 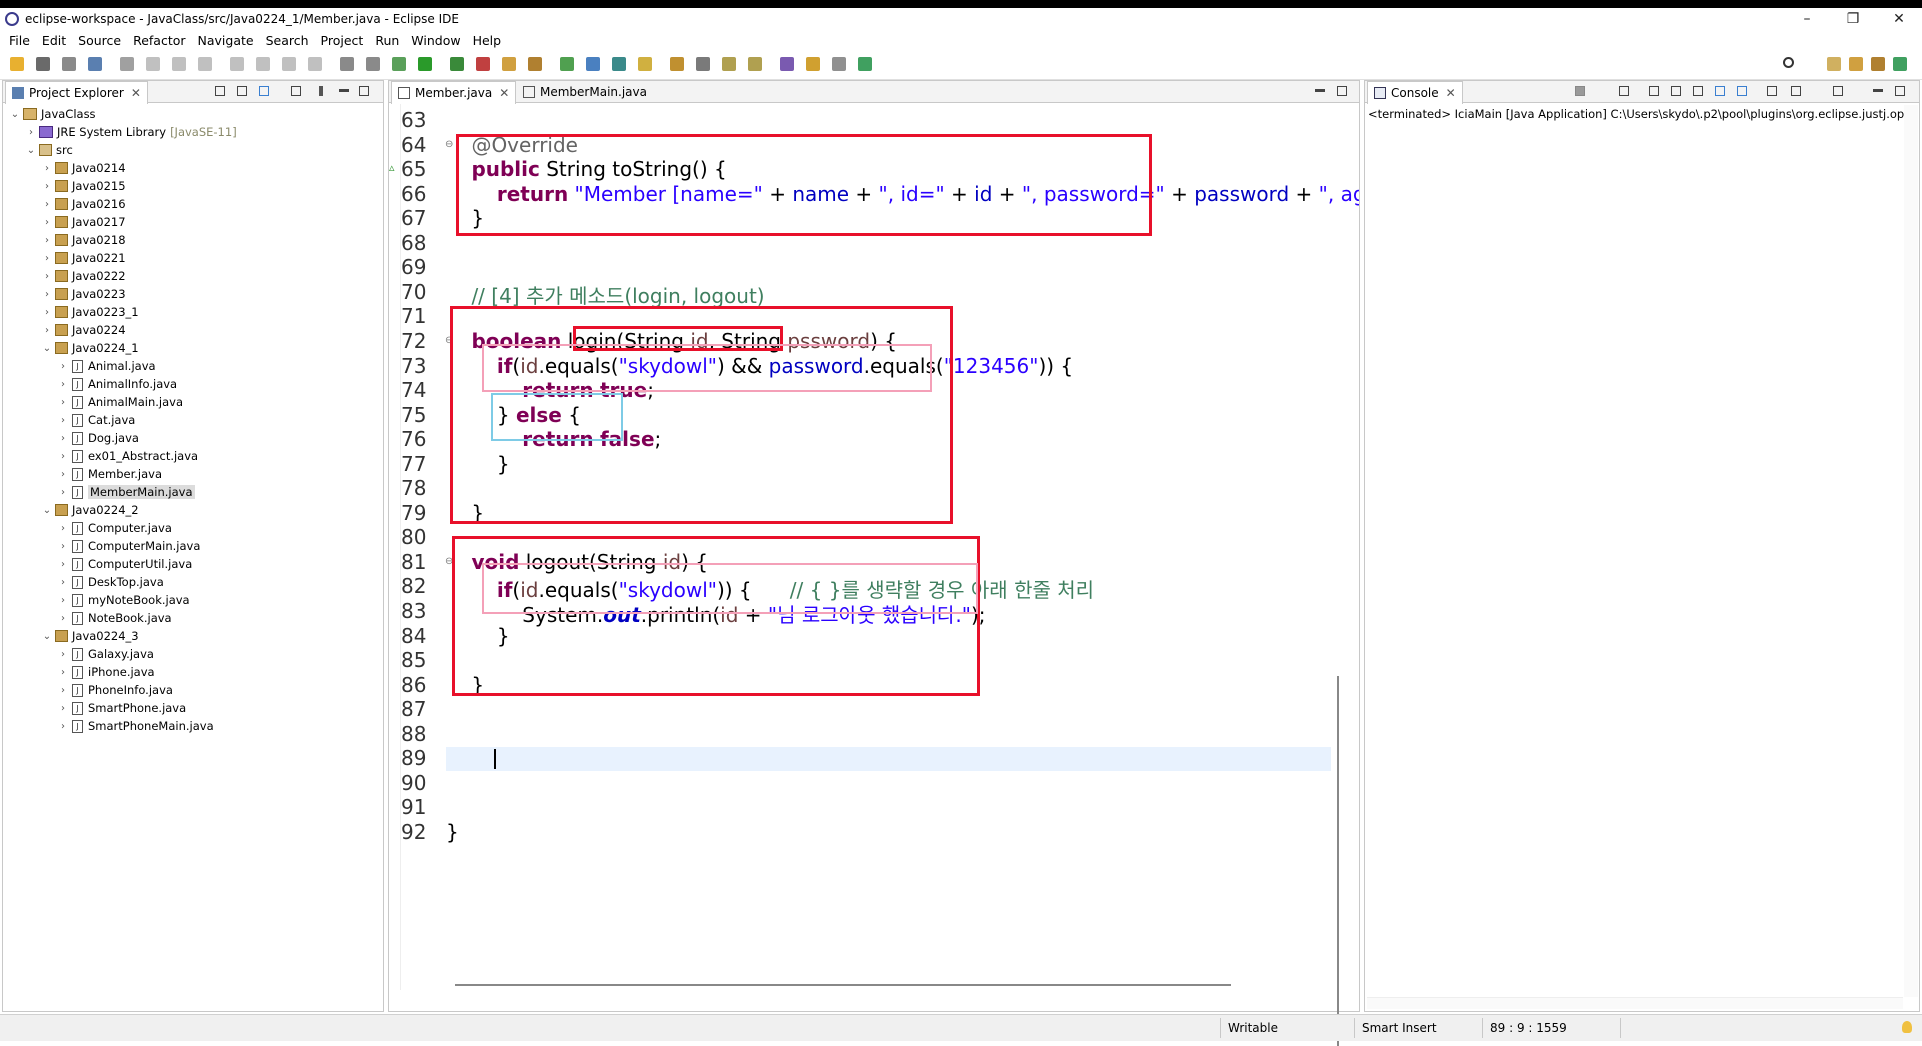 I want to click on tree-file-item: › J Cat.java, so click(x=96, y=420).